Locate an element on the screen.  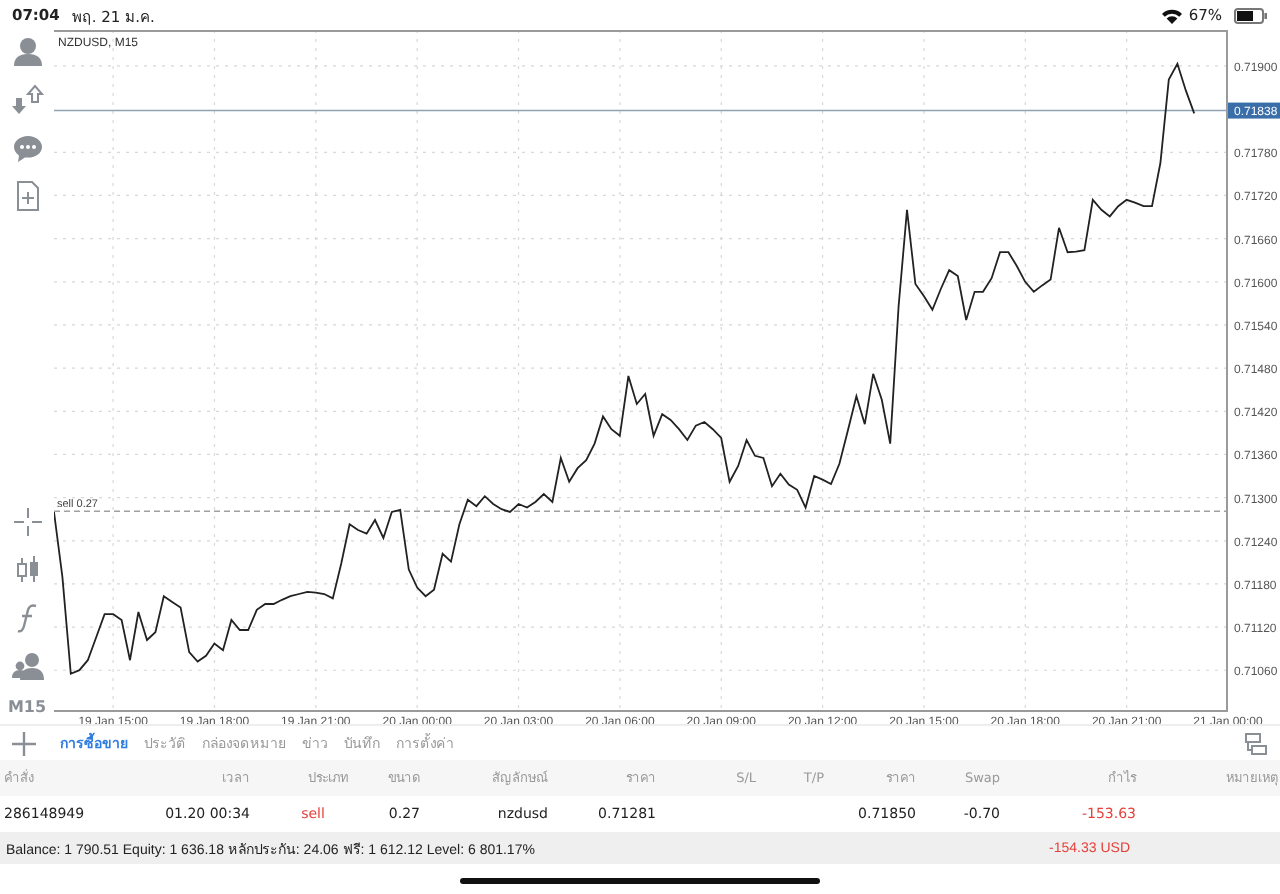
new-document-icon is located at coordinates (27, 196).